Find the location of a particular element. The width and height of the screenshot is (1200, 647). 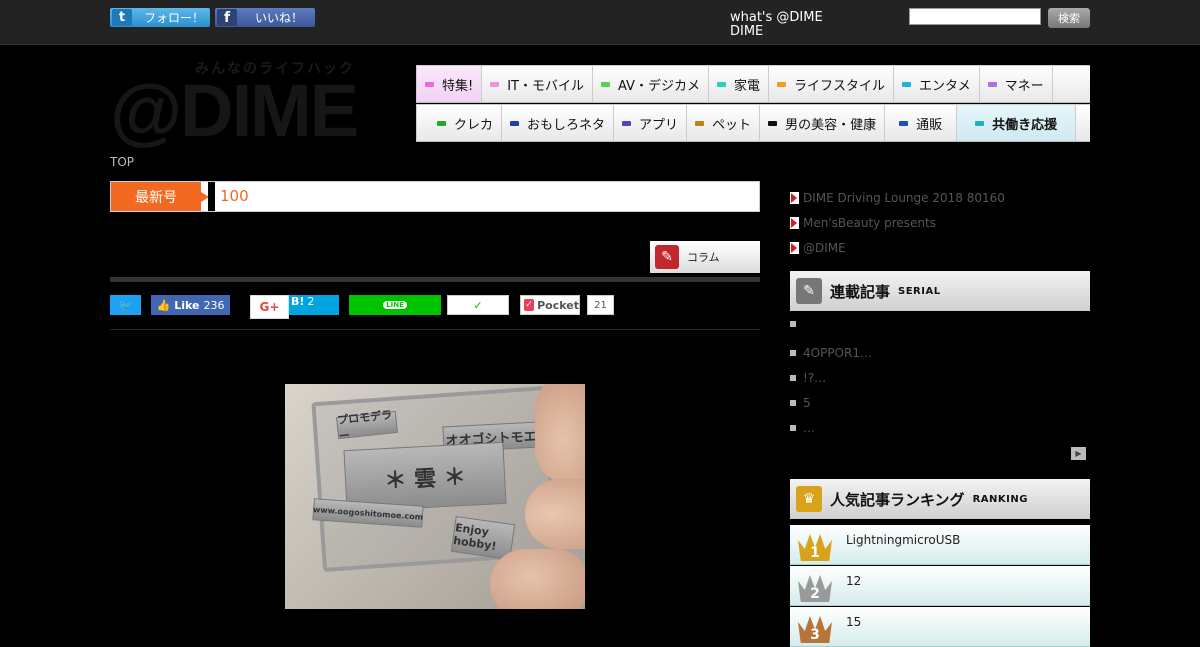

nav-item-it-mobile: IT・モバイル is located at coordinates (536, 84).